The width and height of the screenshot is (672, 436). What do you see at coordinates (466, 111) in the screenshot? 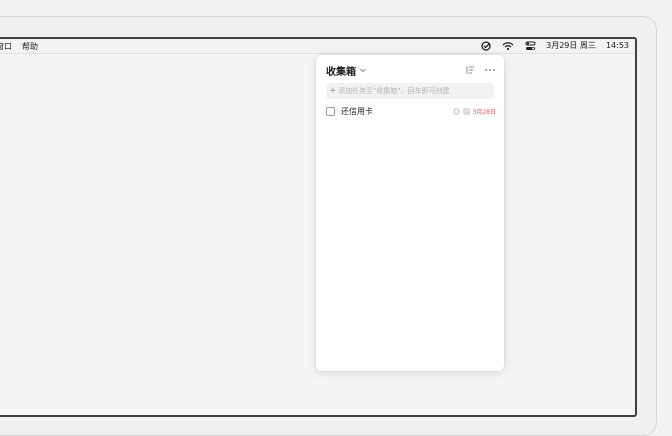
I see `note-icon` at bounding box center [466, 111].